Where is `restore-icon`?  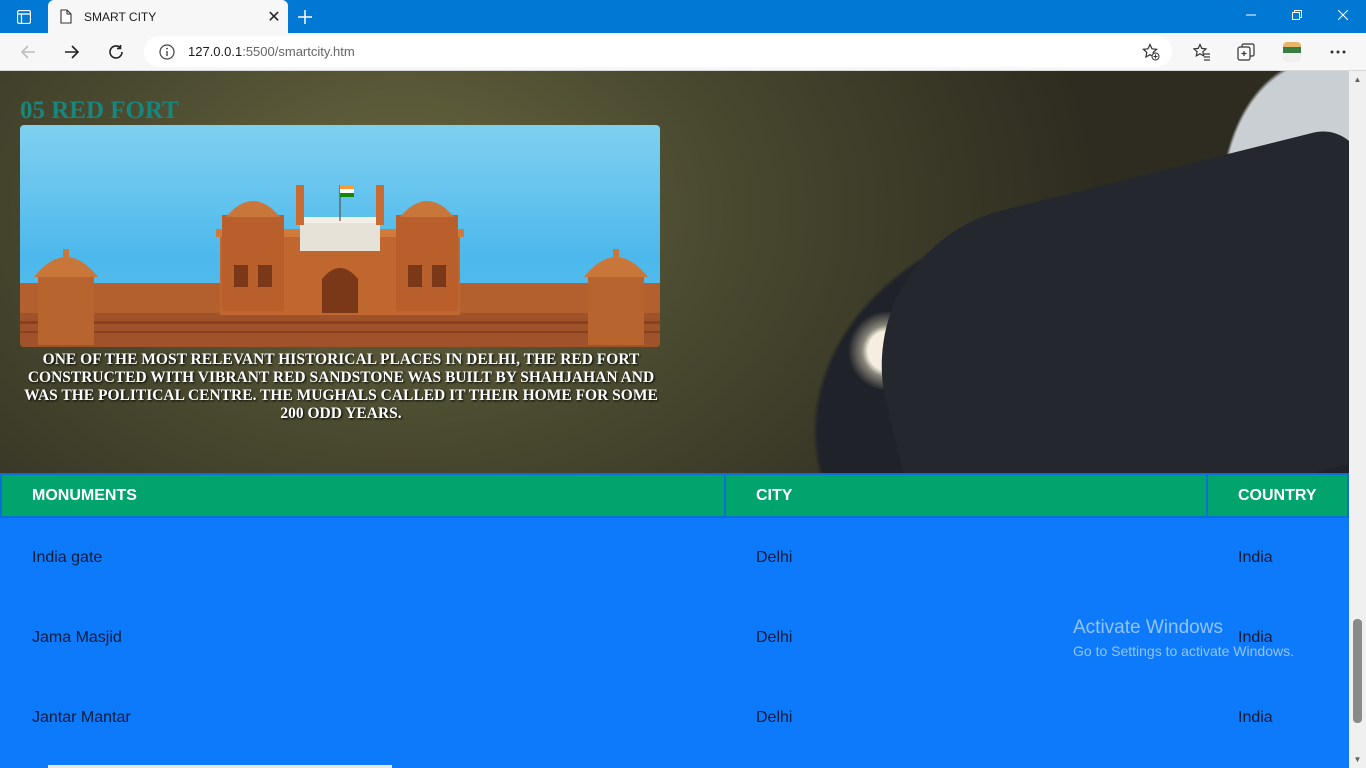
restore-icon is located at coordinates (1297, 15).